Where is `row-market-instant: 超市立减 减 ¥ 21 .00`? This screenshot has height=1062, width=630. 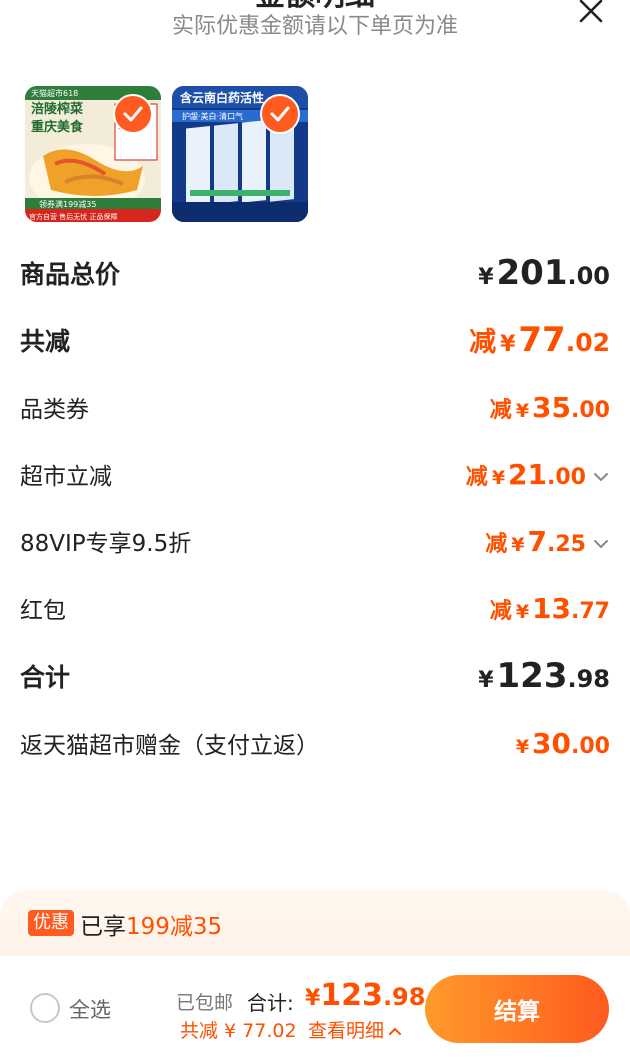 row-market-instant: 超市立减 减 ¥ 21 .00 is located at coordinates (315, 474).